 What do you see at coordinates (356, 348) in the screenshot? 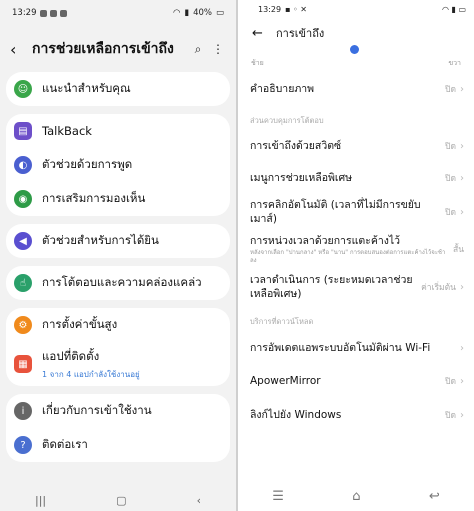
I see `setting-row-auto-update: การอัพเดตแอพระบบอัตโนมัติผ่าน Wi-Fi ›` at bounding box center [356, 348].